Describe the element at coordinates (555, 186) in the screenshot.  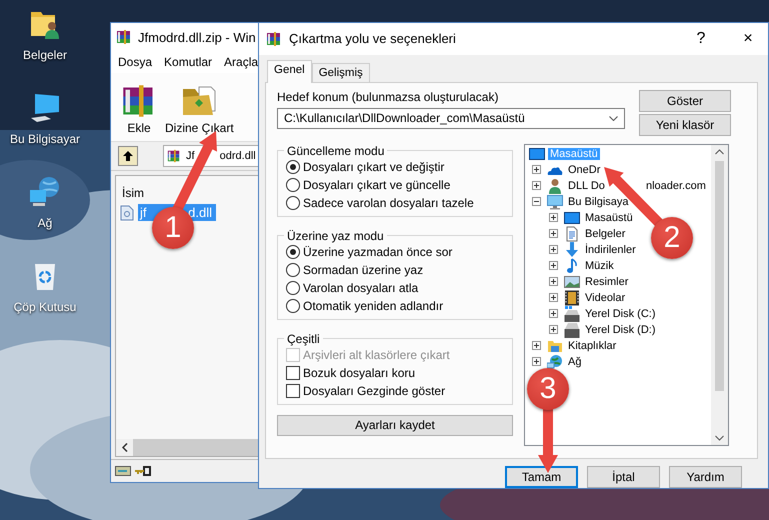
I see `person-icon` at that location.